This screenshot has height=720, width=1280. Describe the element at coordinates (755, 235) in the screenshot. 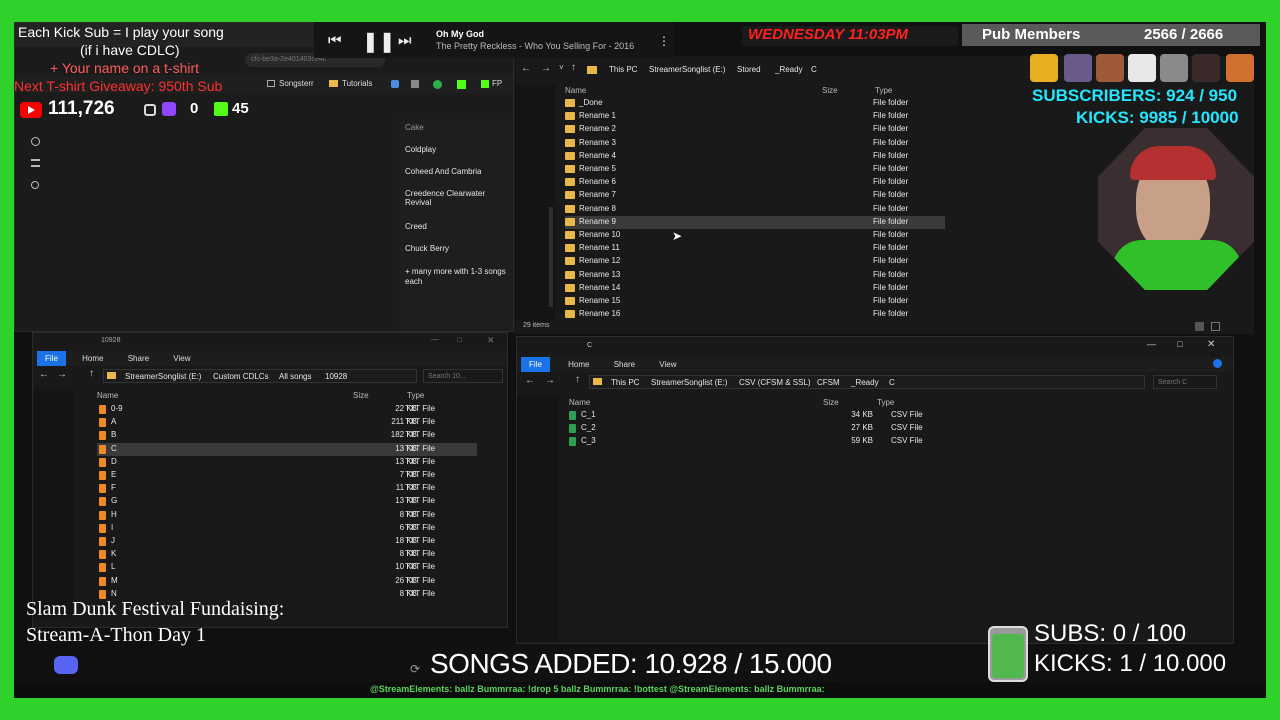

I see `file-row: Rename 10 File folder` at that location.